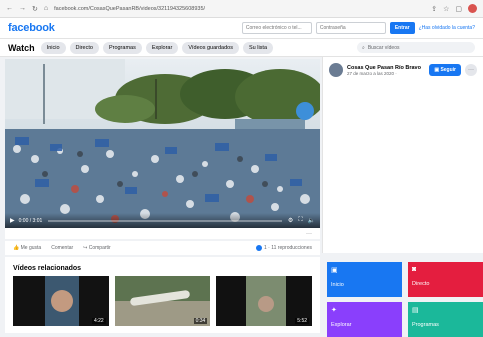 The height and width of the screenshot is (337, 483). What do you see at coordinates (30, 220) in the screenshot?
I see `video-time: 0:00 / 3:01` at bounding box center [30, 220].